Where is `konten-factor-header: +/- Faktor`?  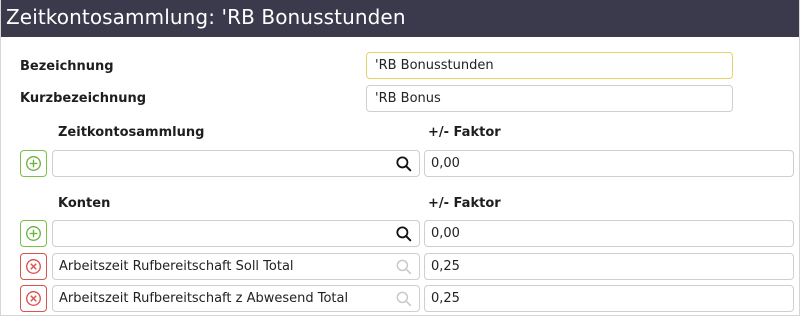 konten-factor-header: +/- Faktor is located at coordinates (464, 203).